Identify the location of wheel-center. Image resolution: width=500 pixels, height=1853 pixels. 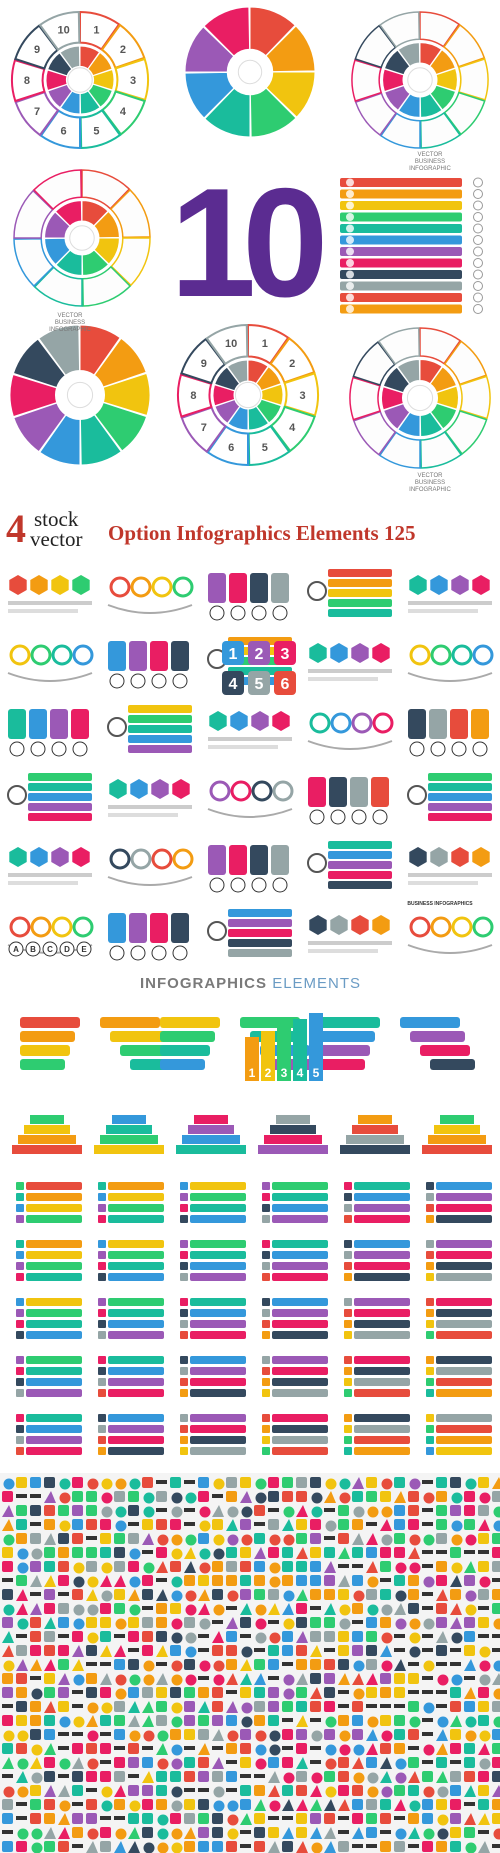
(80, 80).